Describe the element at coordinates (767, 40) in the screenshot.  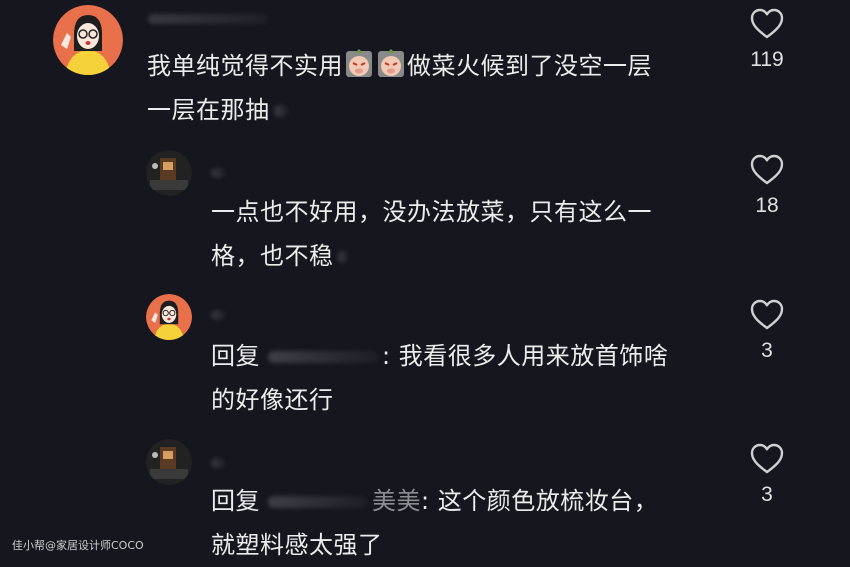
I see `like-button: 119` at that location.